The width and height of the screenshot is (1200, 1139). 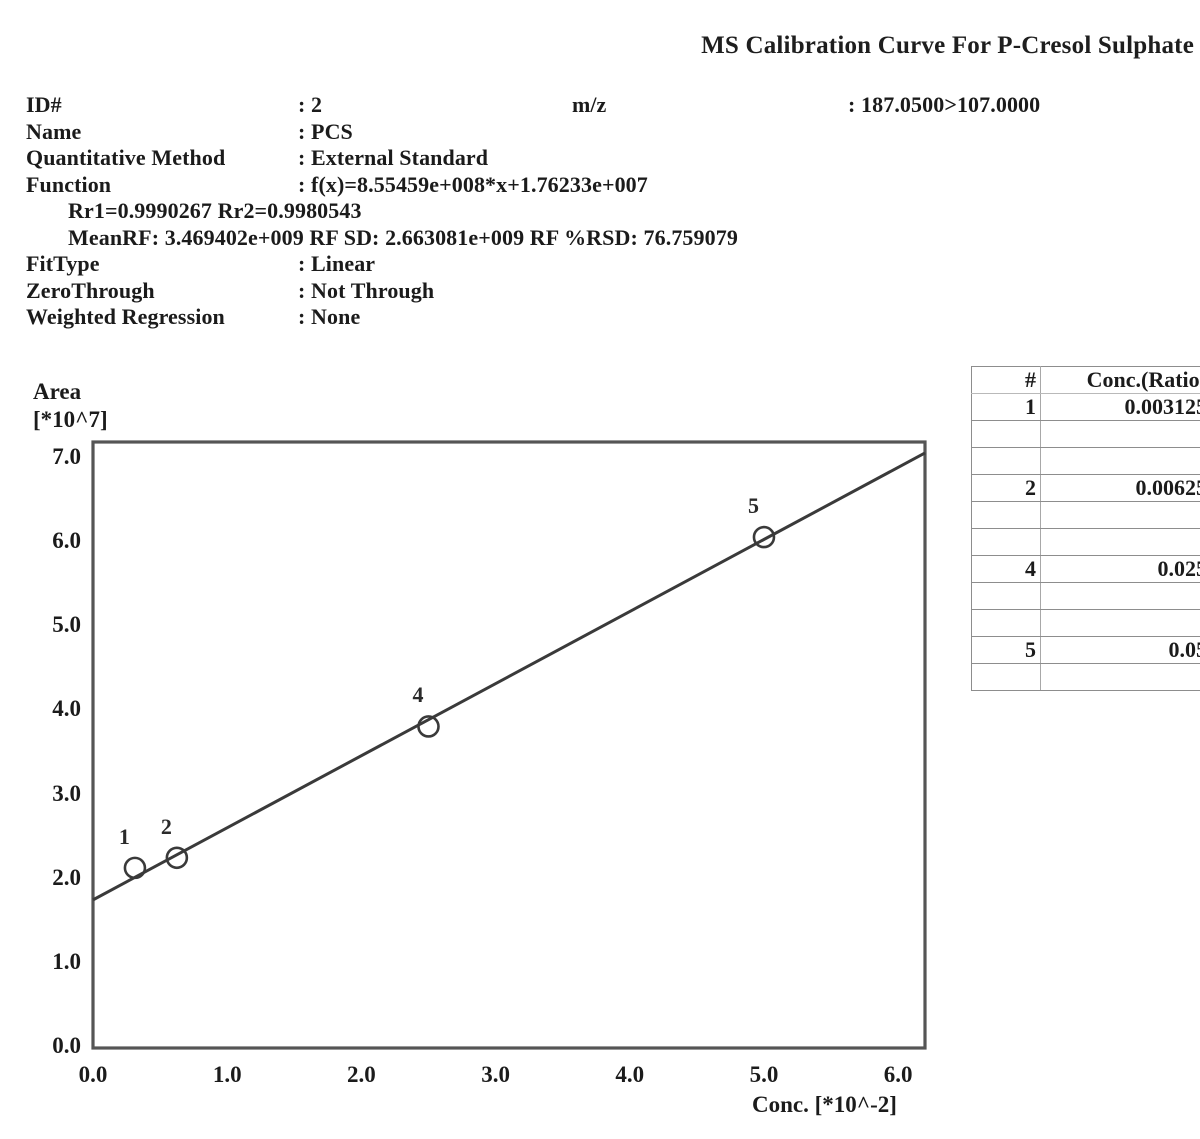 What do you see at coordinates (1120, 488) in the screenshot?
I see `table-cell-conc-ratio: 0.00625` at bounding box center [1120, 488].